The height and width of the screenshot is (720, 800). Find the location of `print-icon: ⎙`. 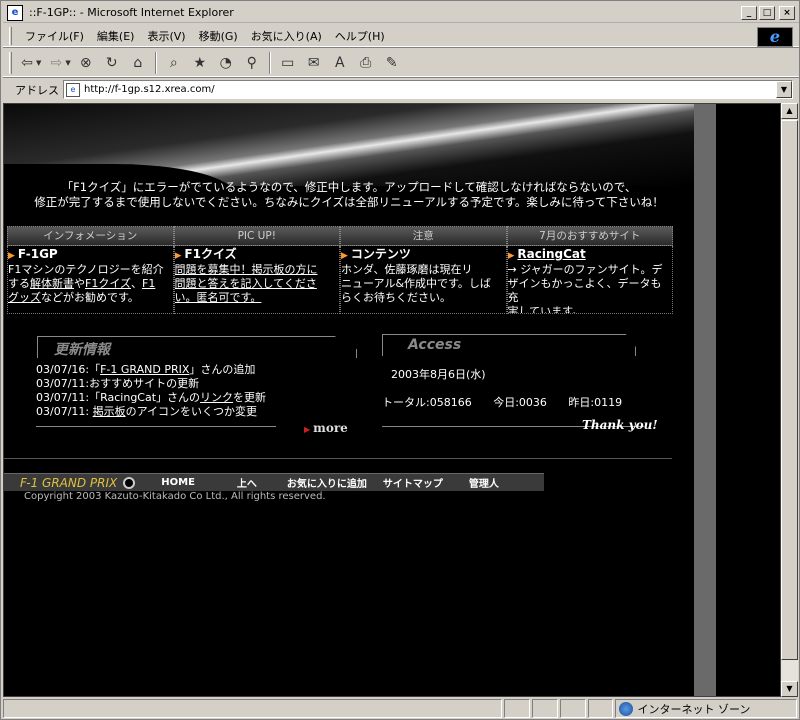

print-icon: ⎙ is located at coordinates (366, 63).